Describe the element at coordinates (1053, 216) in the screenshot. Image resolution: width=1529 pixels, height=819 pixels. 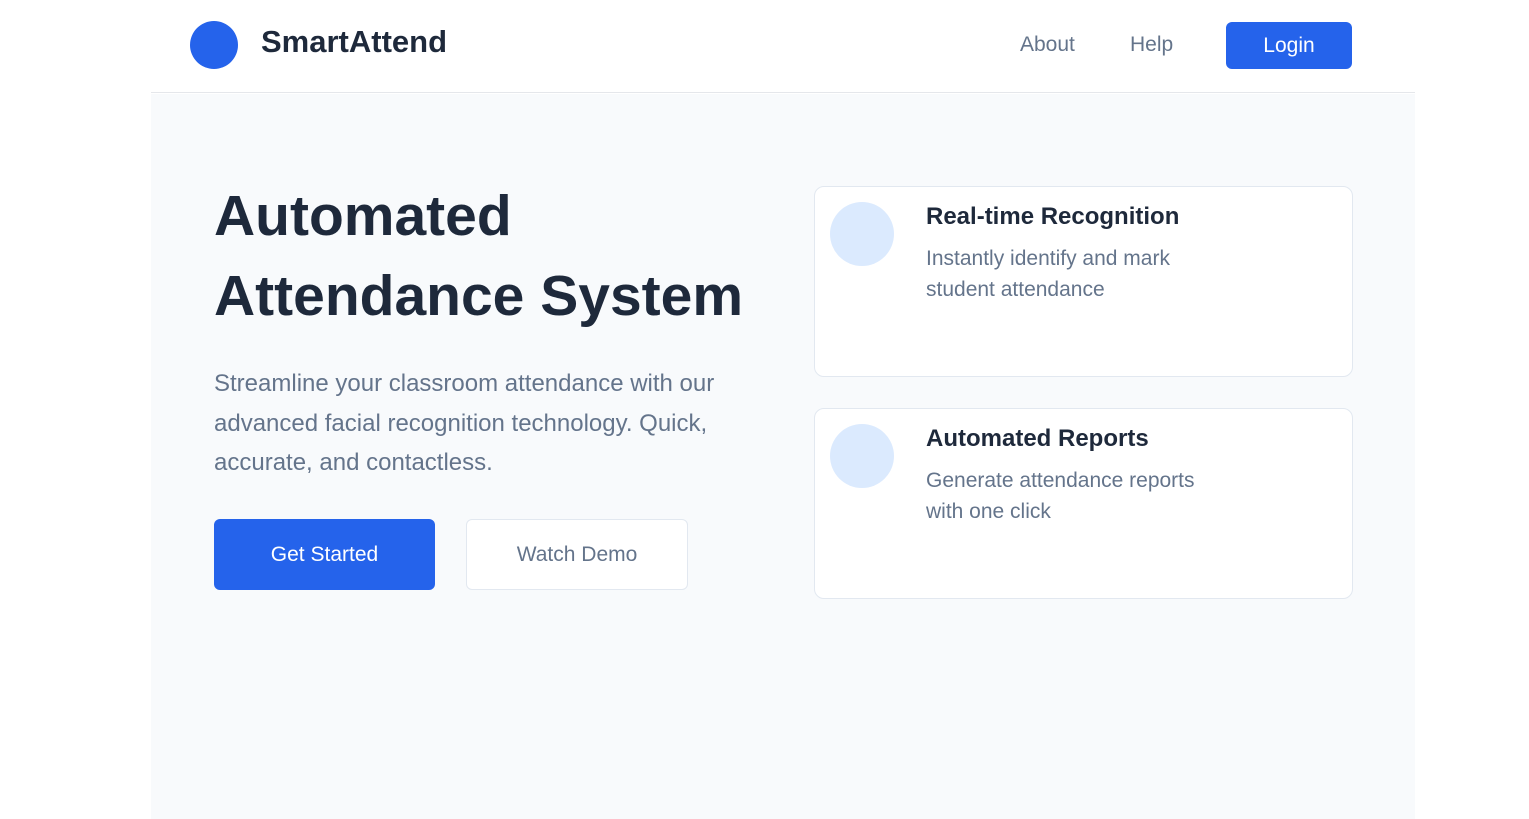
I see `feature-card-title: Real-time Recognition` at that location.